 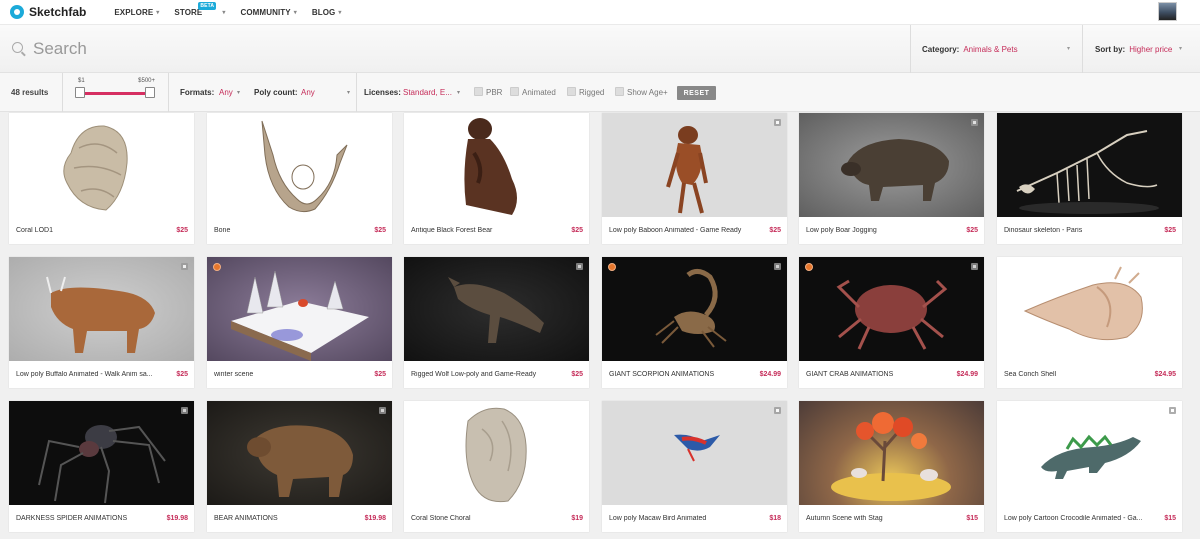 I want to click on model-card: Low poly Boar Jogging $25, so click(x=891, y=178).